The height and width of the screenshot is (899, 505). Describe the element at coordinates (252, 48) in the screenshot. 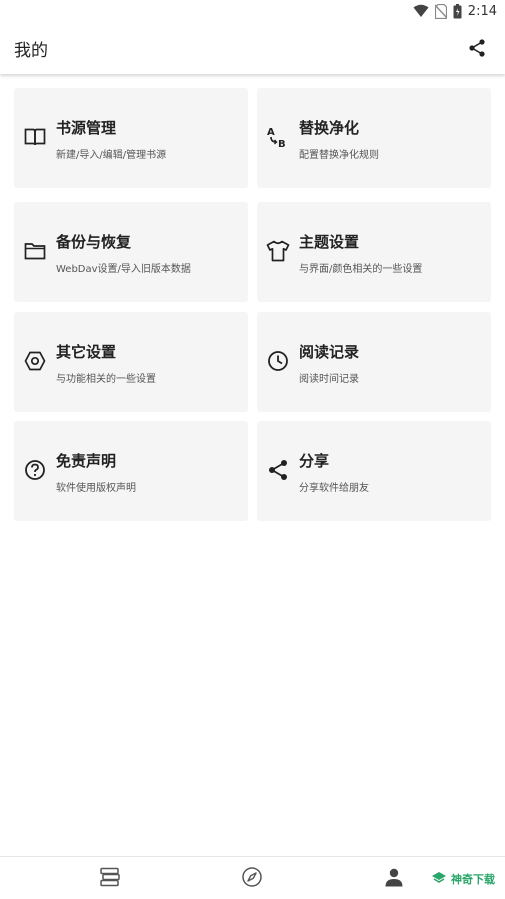

I see `app-bar: 我的` at that location.